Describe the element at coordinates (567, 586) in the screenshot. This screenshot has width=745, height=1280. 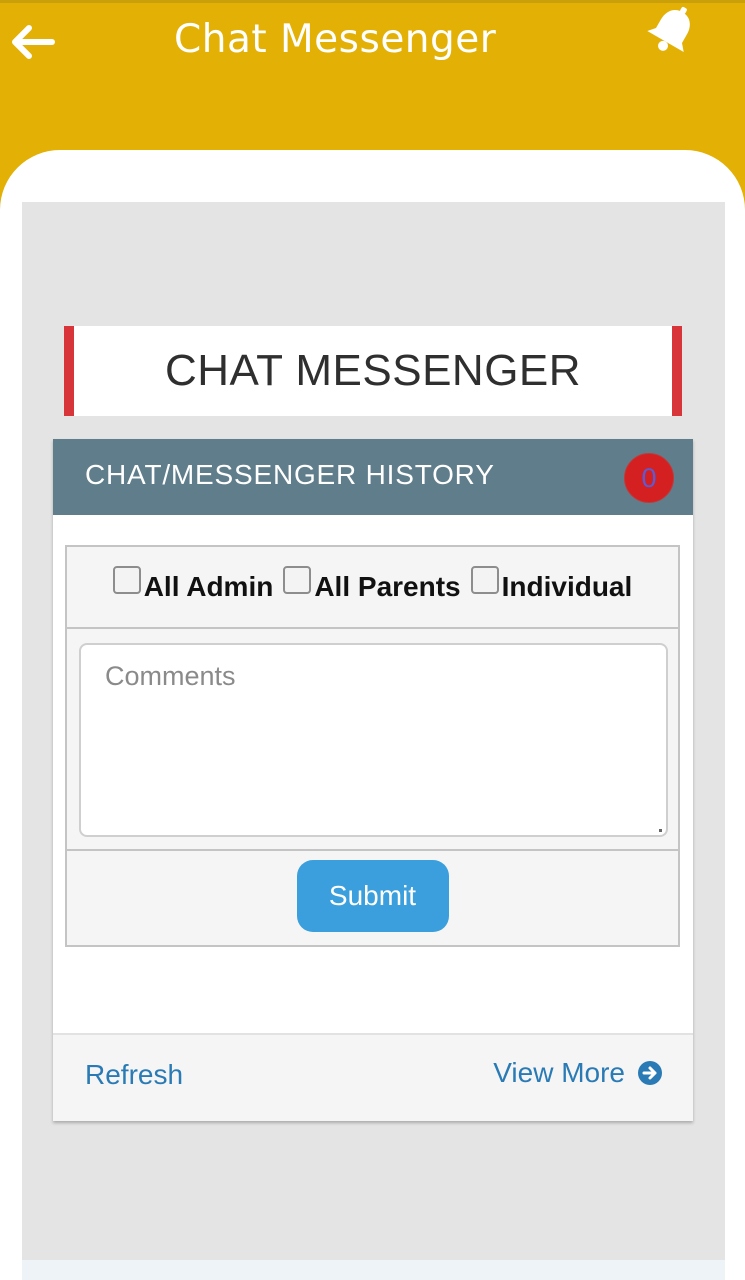
I see `recipient-option-label: Individual` at that location.